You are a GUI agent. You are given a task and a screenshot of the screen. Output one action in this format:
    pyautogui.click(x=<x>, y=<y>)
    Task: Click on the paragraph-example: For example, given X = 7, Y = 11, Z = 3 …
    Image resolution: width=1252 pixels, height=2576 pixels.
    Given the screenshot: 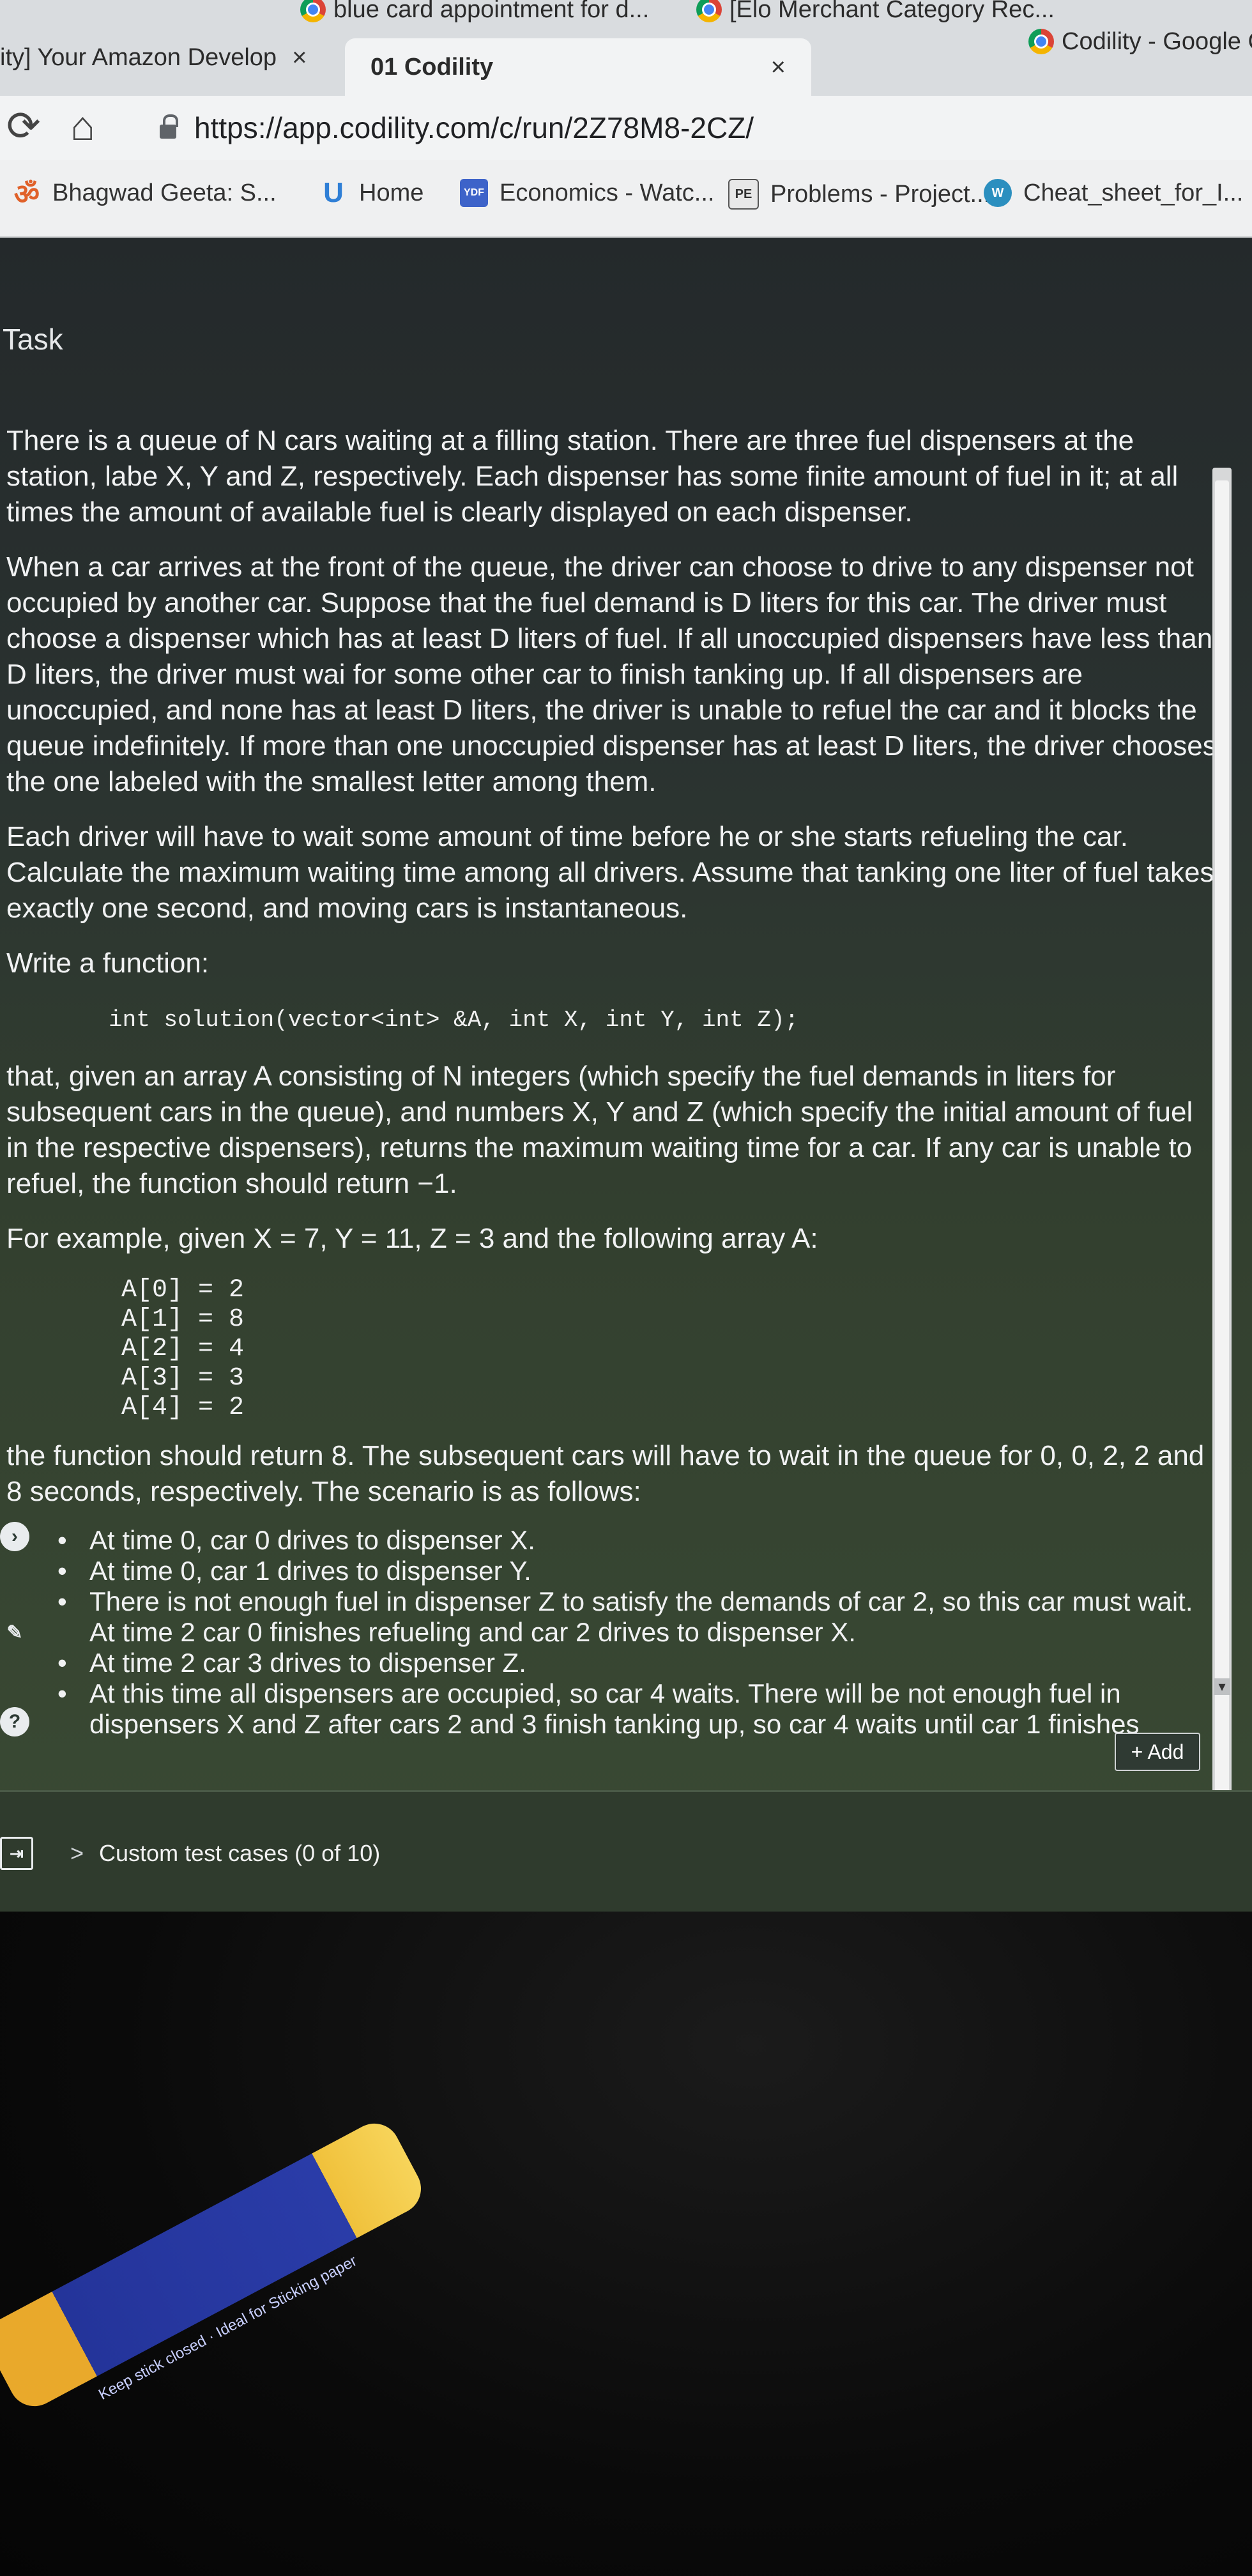 What is the action you would take?
    pyautogui.click(x=412, y=1238)
    